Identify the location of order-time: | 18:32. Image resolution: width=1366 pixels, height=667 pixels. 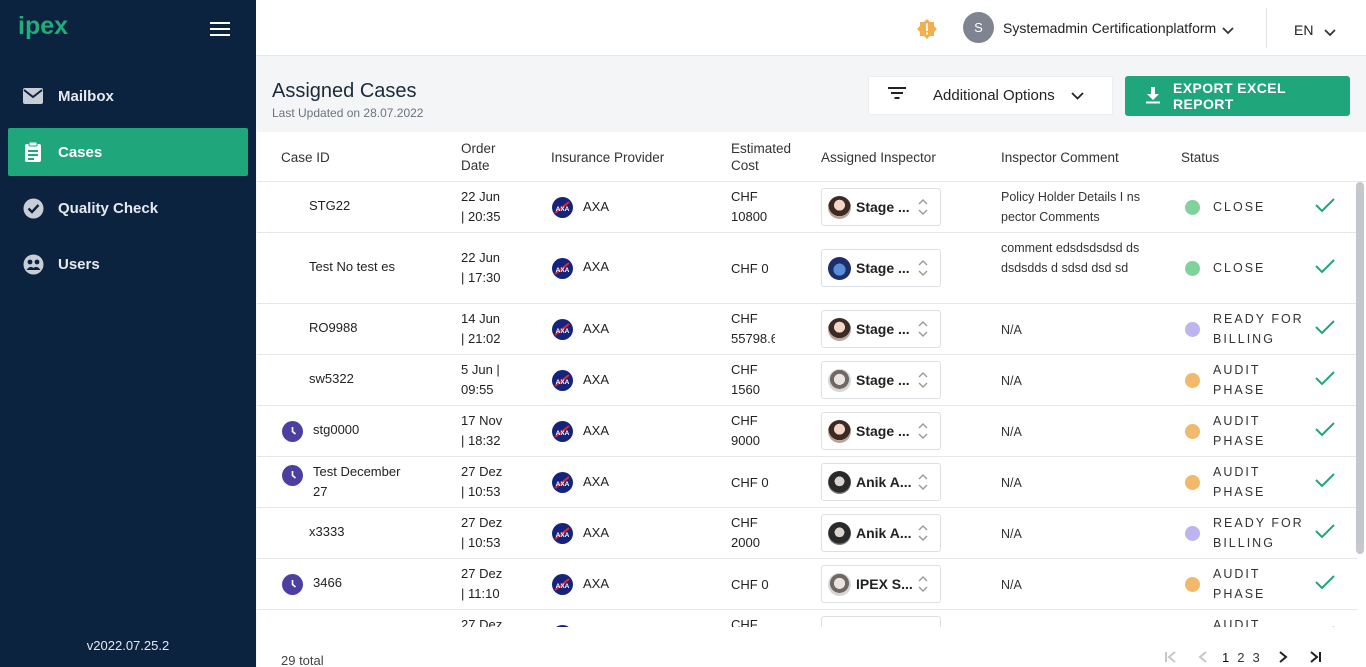
(481, 440).